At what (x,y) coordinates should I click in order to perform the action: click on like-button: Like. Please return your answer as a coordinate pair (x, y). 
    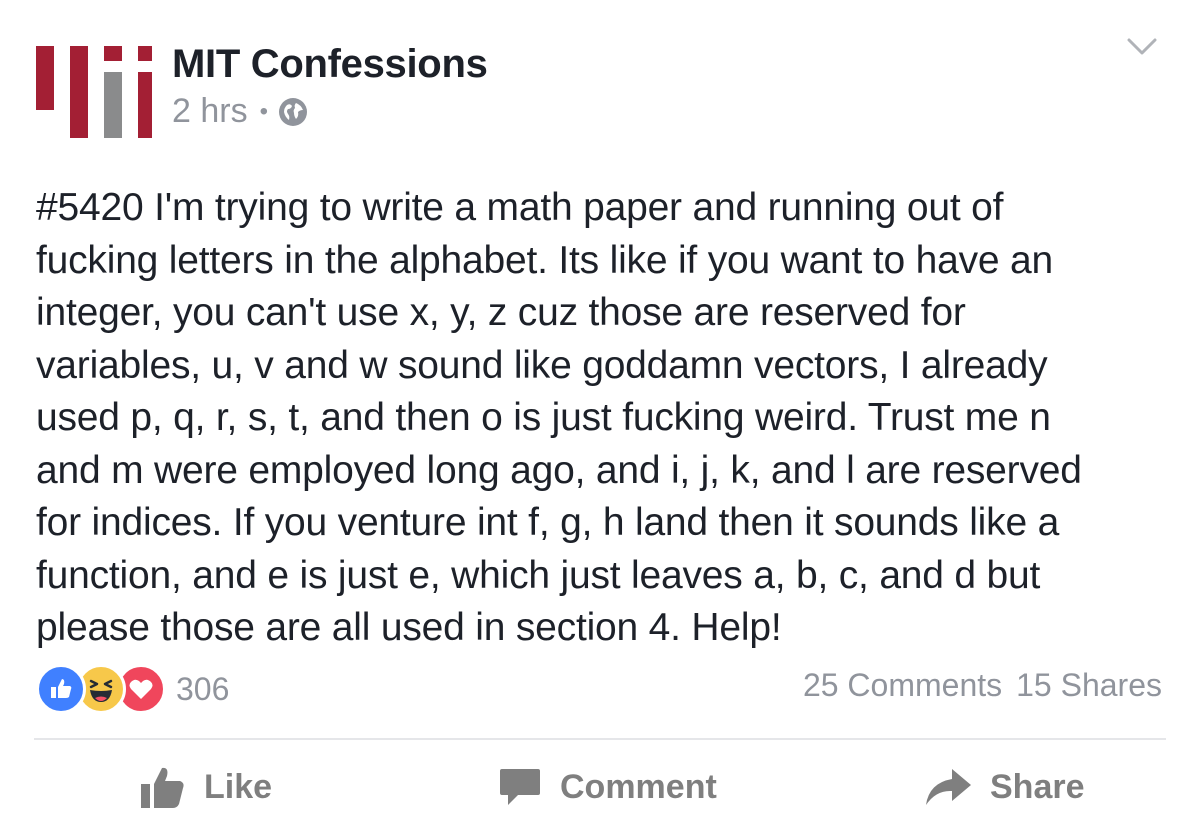
    Looking at the image, I should click on (206, 787).